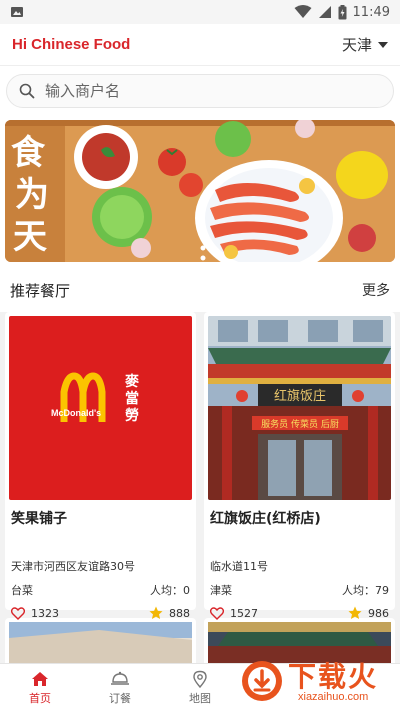 This screenshot has height=711, width=400. Describe the element at coordinates (40, 290) in the screenshot. I see `section-title: 推荐餐厅` at that location.